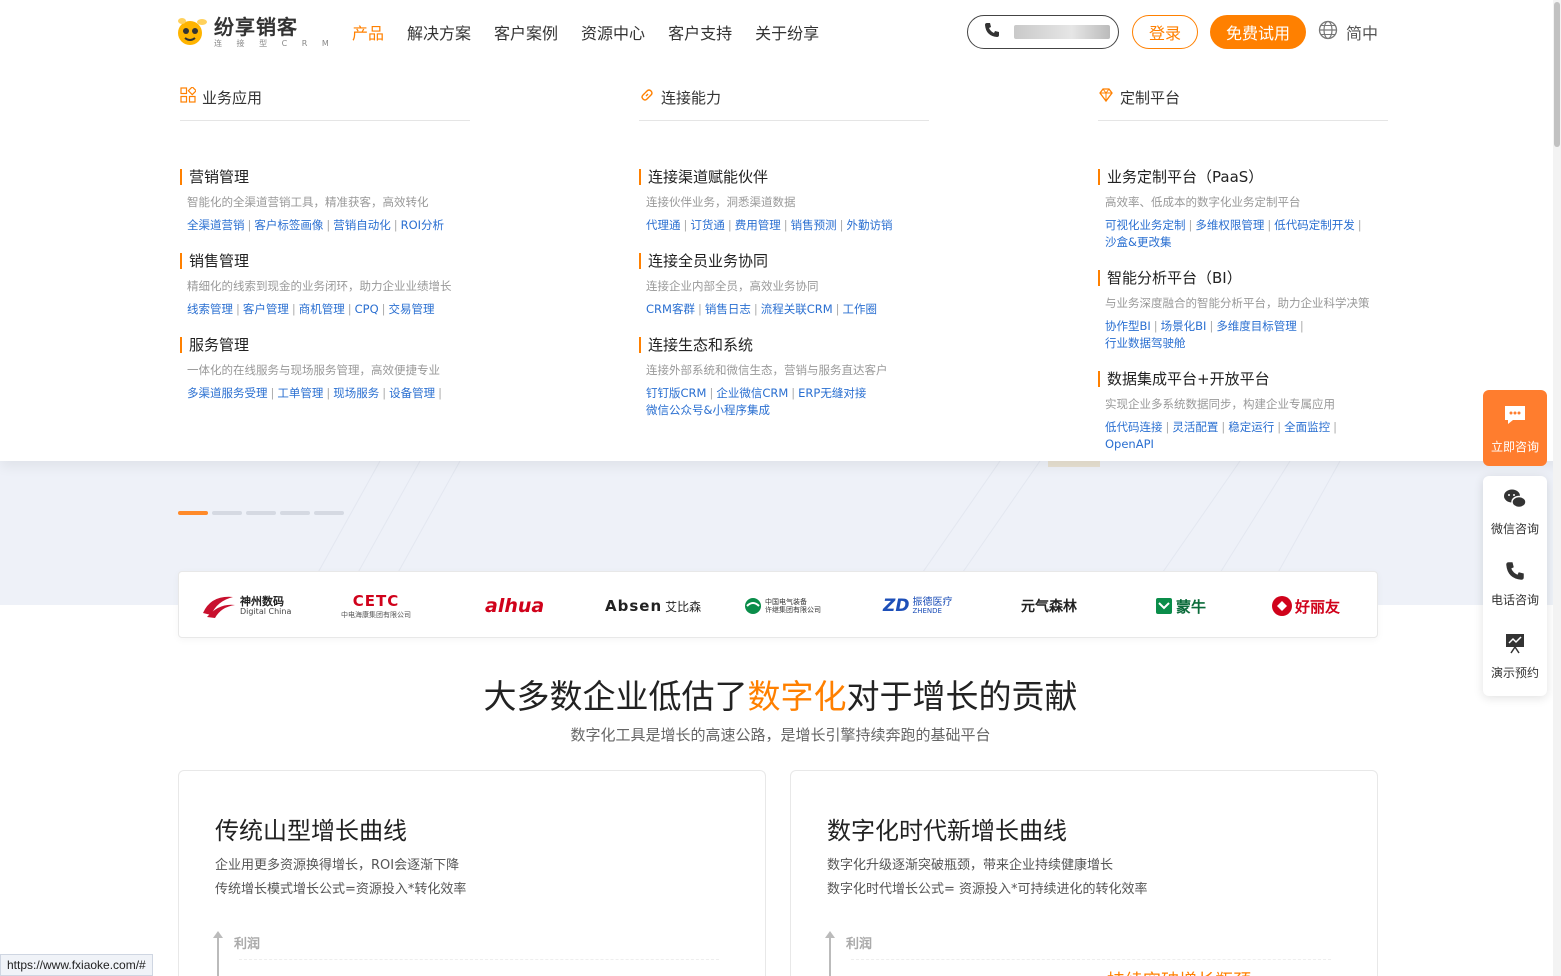 This screenshot has width=1561, height=976. I want to click on menu-link: 代理通, so click(663, 225).